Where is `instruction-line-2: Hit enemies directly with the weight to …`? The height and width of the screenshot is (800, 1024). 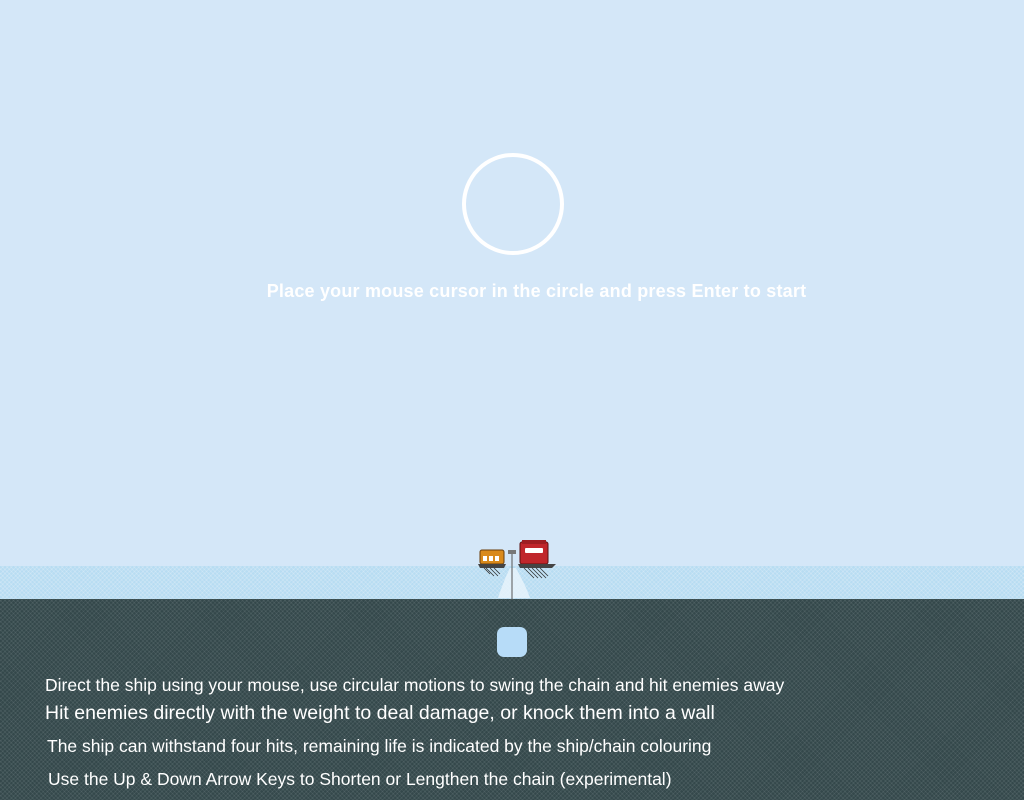
instruction-line-2: Hit enemies directly with the weight to … is located at coordinates (380, 713).